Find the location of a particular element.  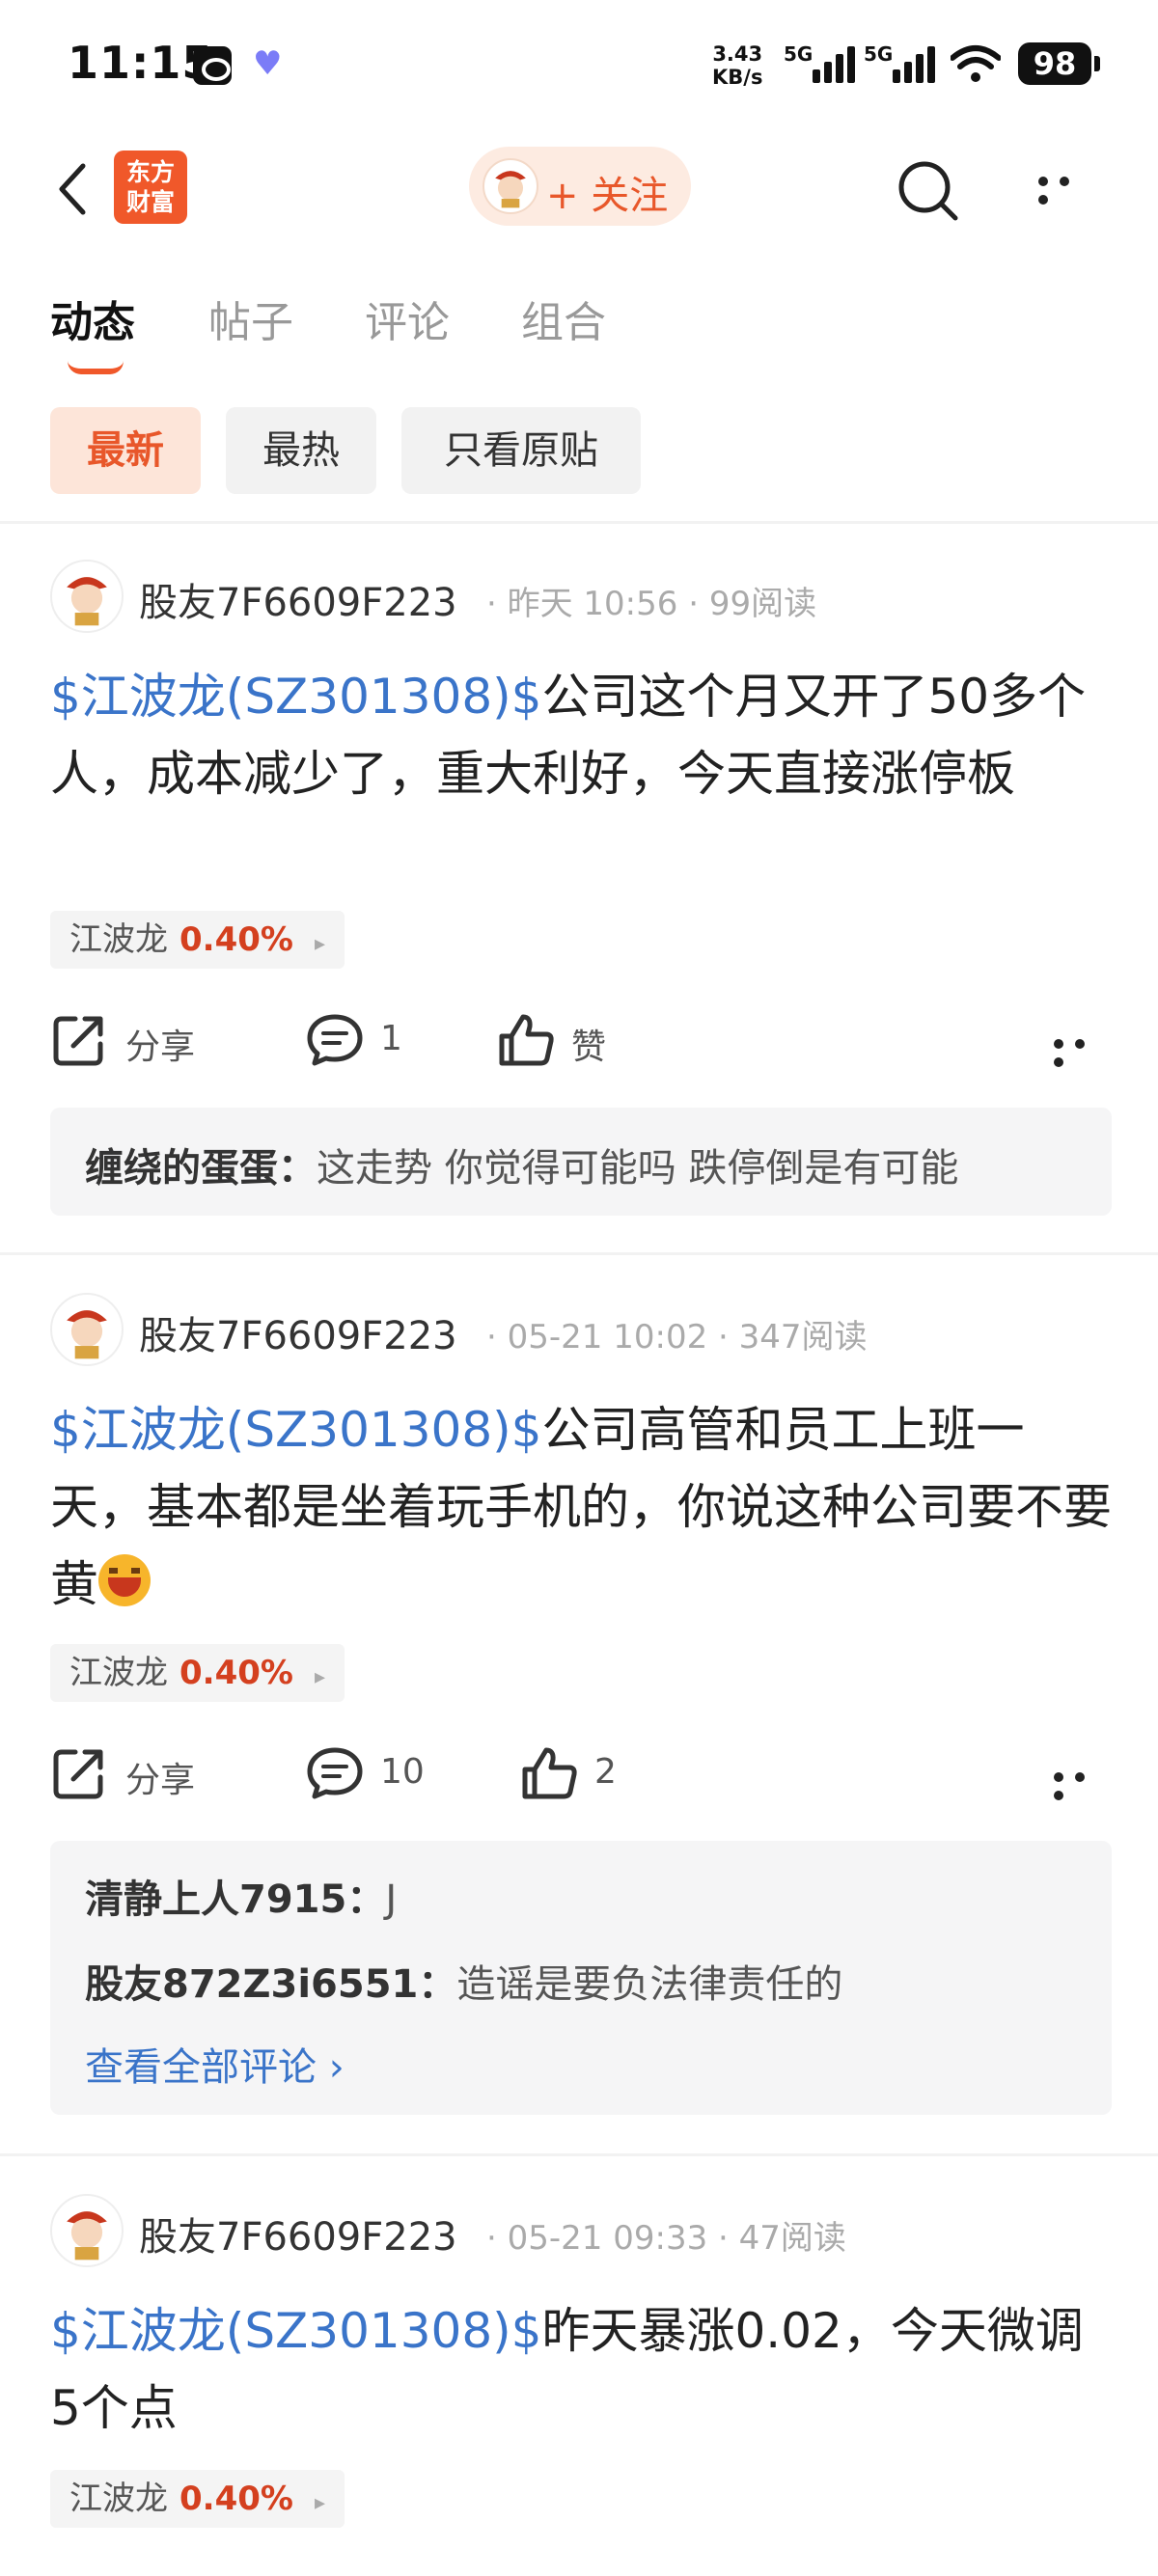

comment-button: 1 is located at coordinates (363, 1039).